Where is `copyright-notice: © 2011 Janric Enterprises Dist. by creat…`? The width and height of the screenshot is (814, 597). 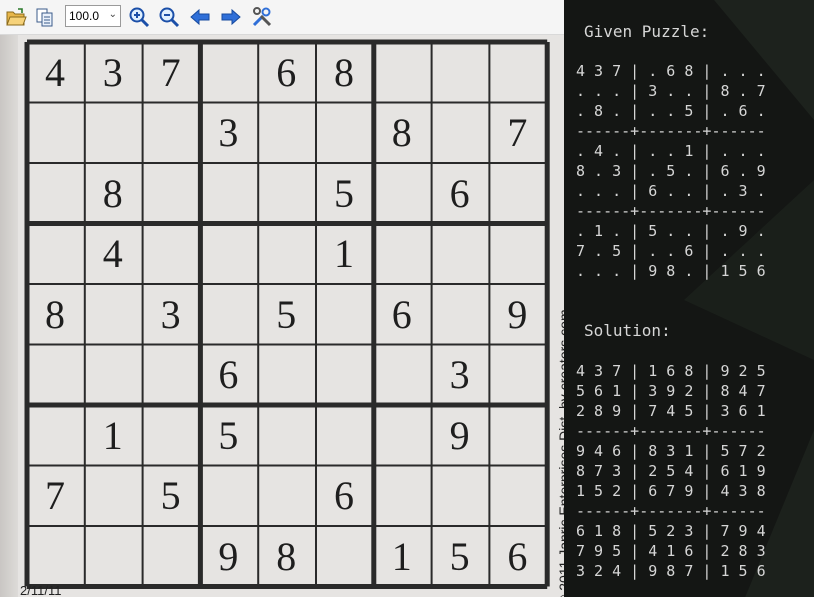 copyright-notice: © 2011 Janric Enterprises Dist. by creat… is located at coordinates (560, 453).